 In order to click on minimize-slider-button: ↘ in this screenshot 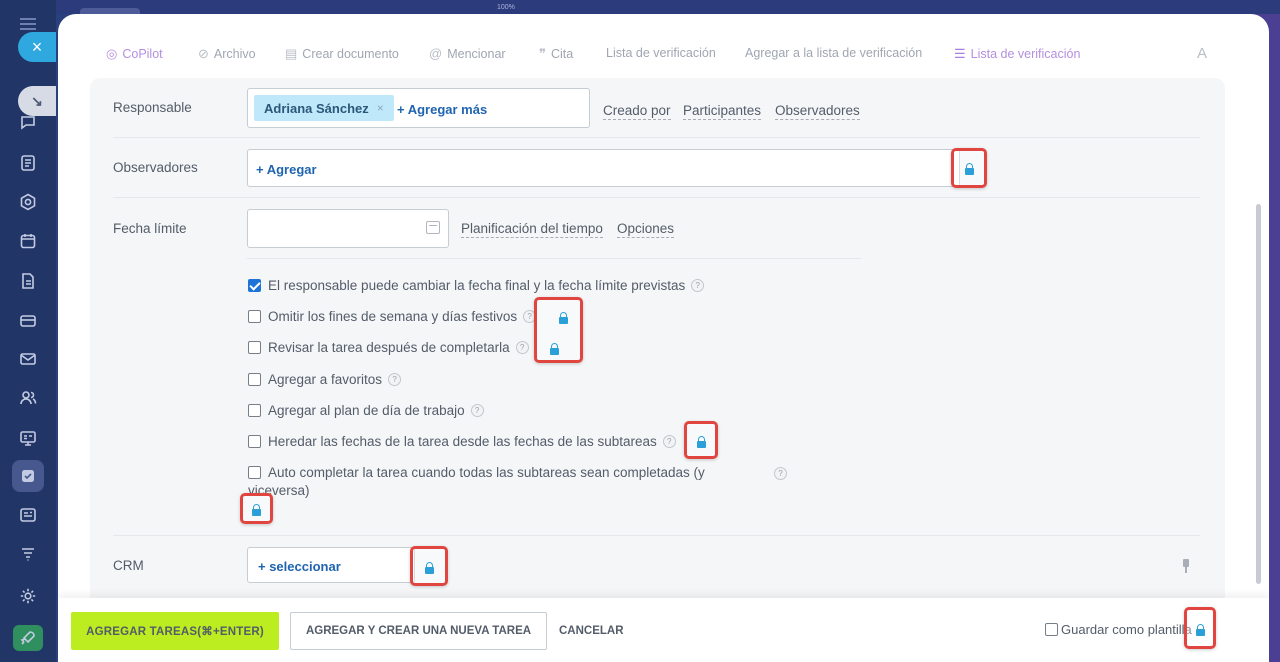, I will do `click(37, 101)`.